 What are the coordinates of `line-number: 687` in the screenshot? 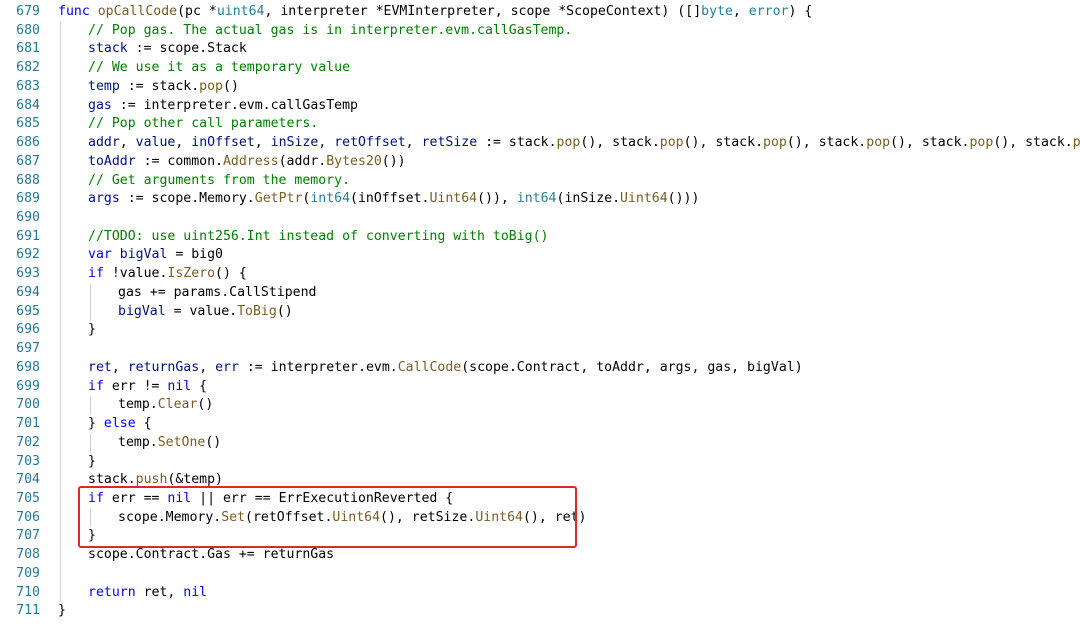 It's located at (28, 161).